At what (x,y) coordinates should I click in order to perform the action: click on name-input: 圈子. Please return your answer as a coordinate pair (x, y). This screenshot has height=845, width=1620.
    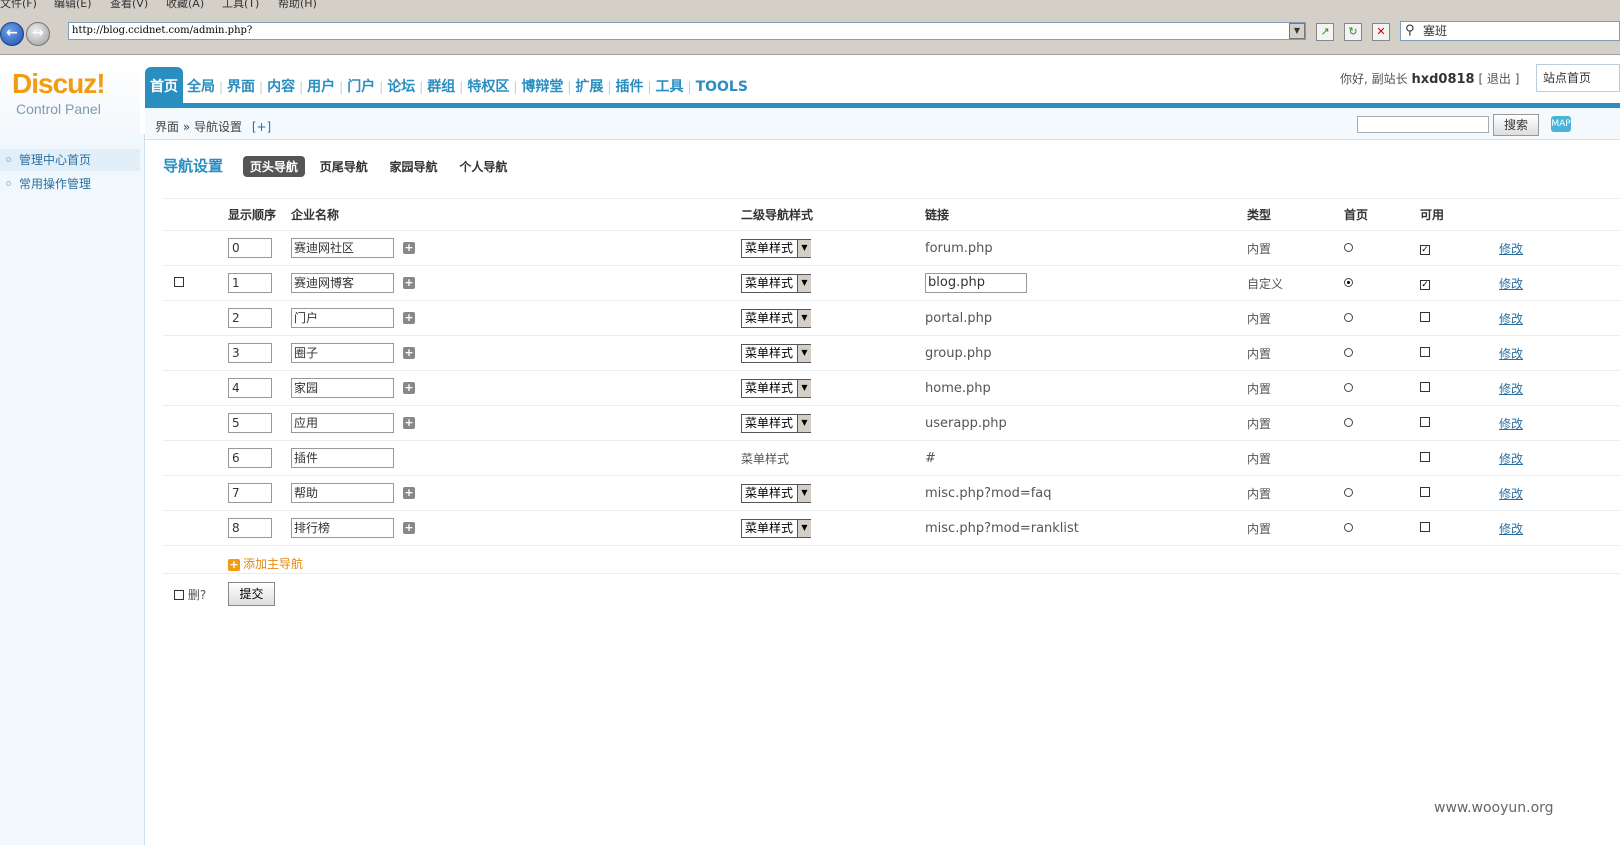
    Looking at the image, I should click on (342, 353).